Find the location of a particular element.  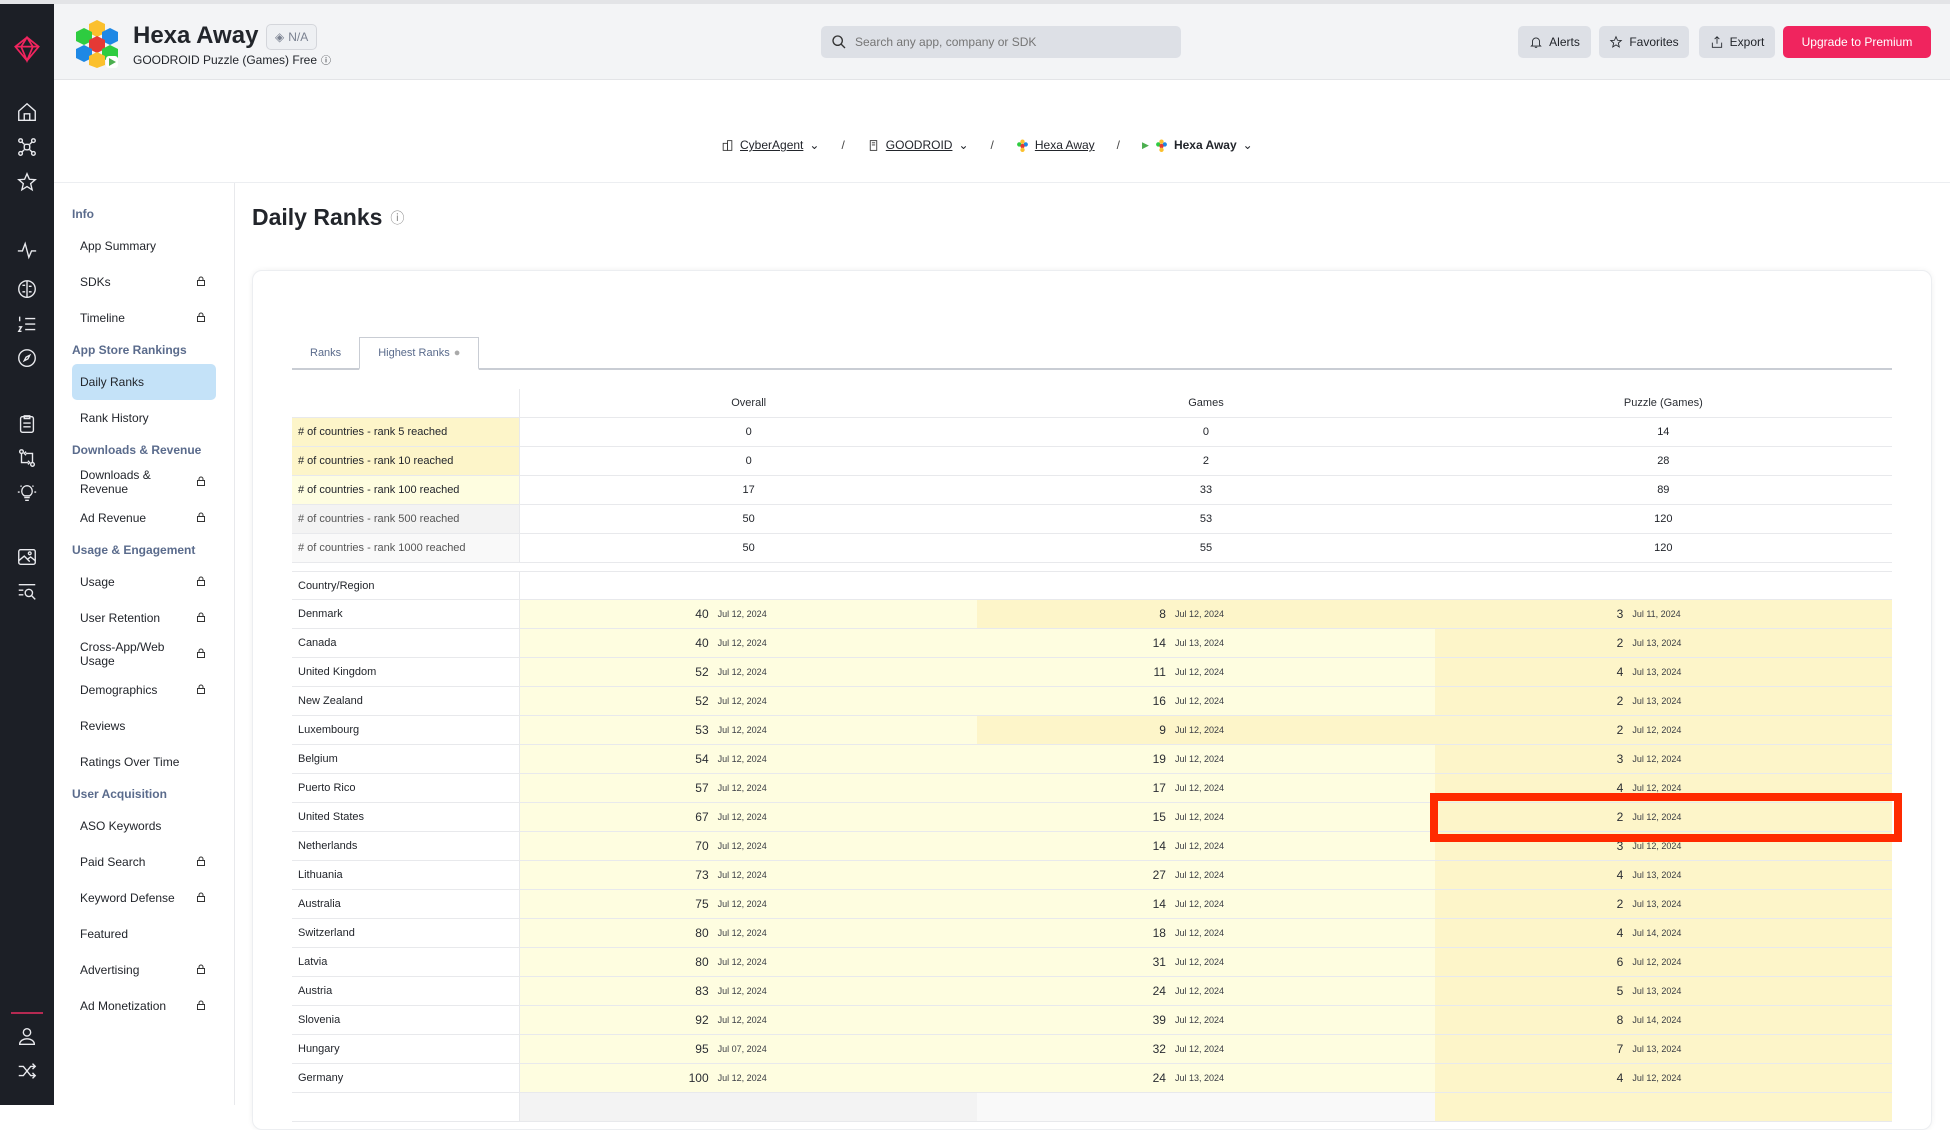

activity-icon is located at coordinates (27, 250).